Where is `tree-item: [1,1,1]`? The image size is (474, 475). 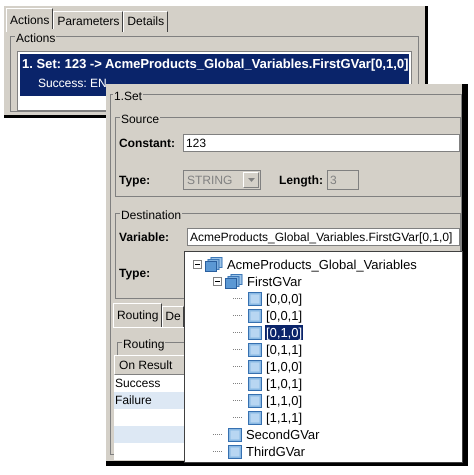
tree-item: [1,1,1] is located at coordinates (284, 417).